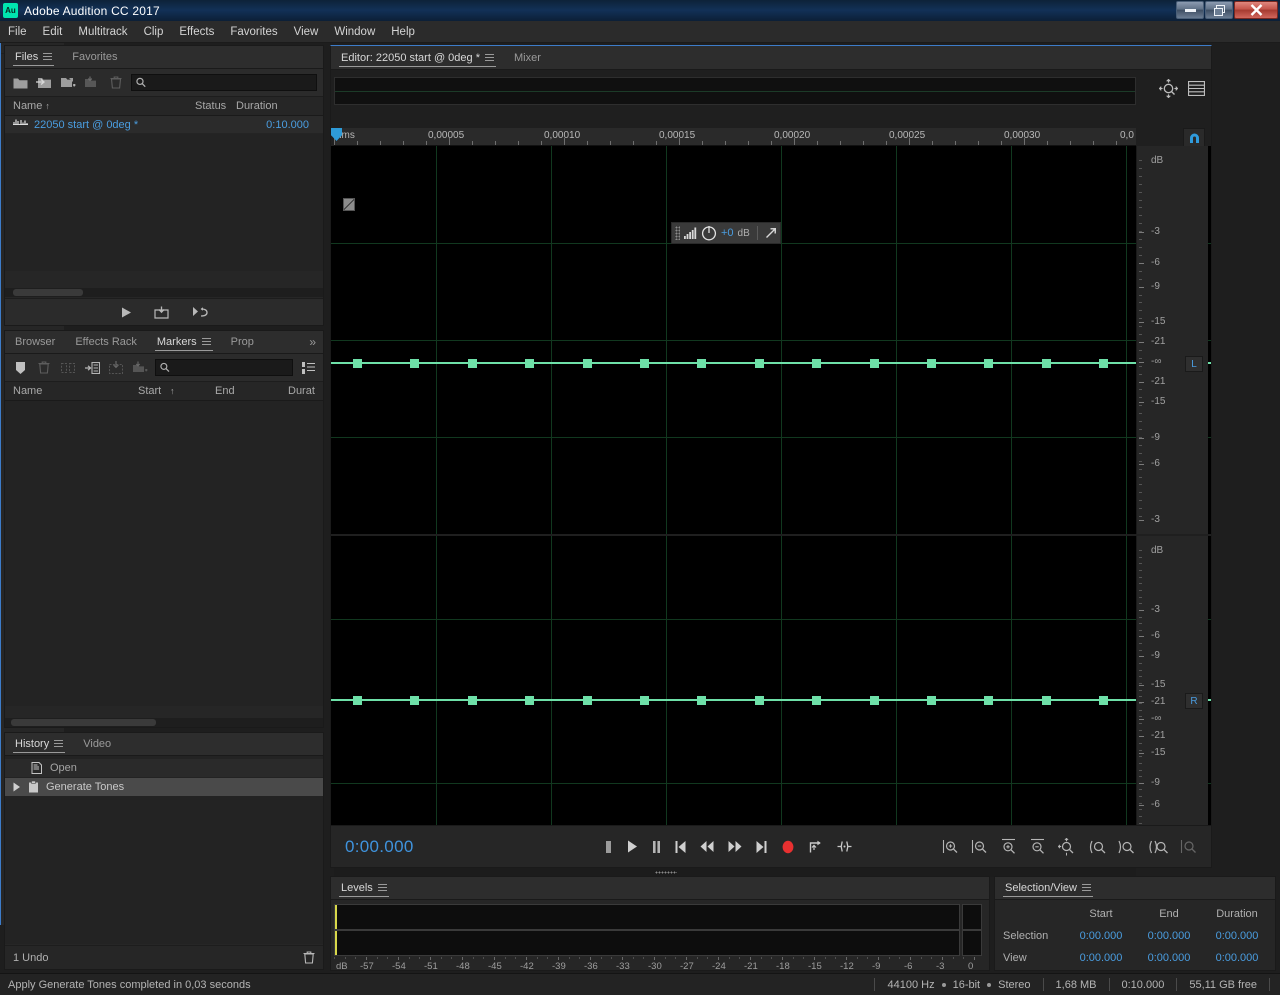 This screenshot has width=1280, height=995. I want to click on level-meter-left, so click(647, 917).